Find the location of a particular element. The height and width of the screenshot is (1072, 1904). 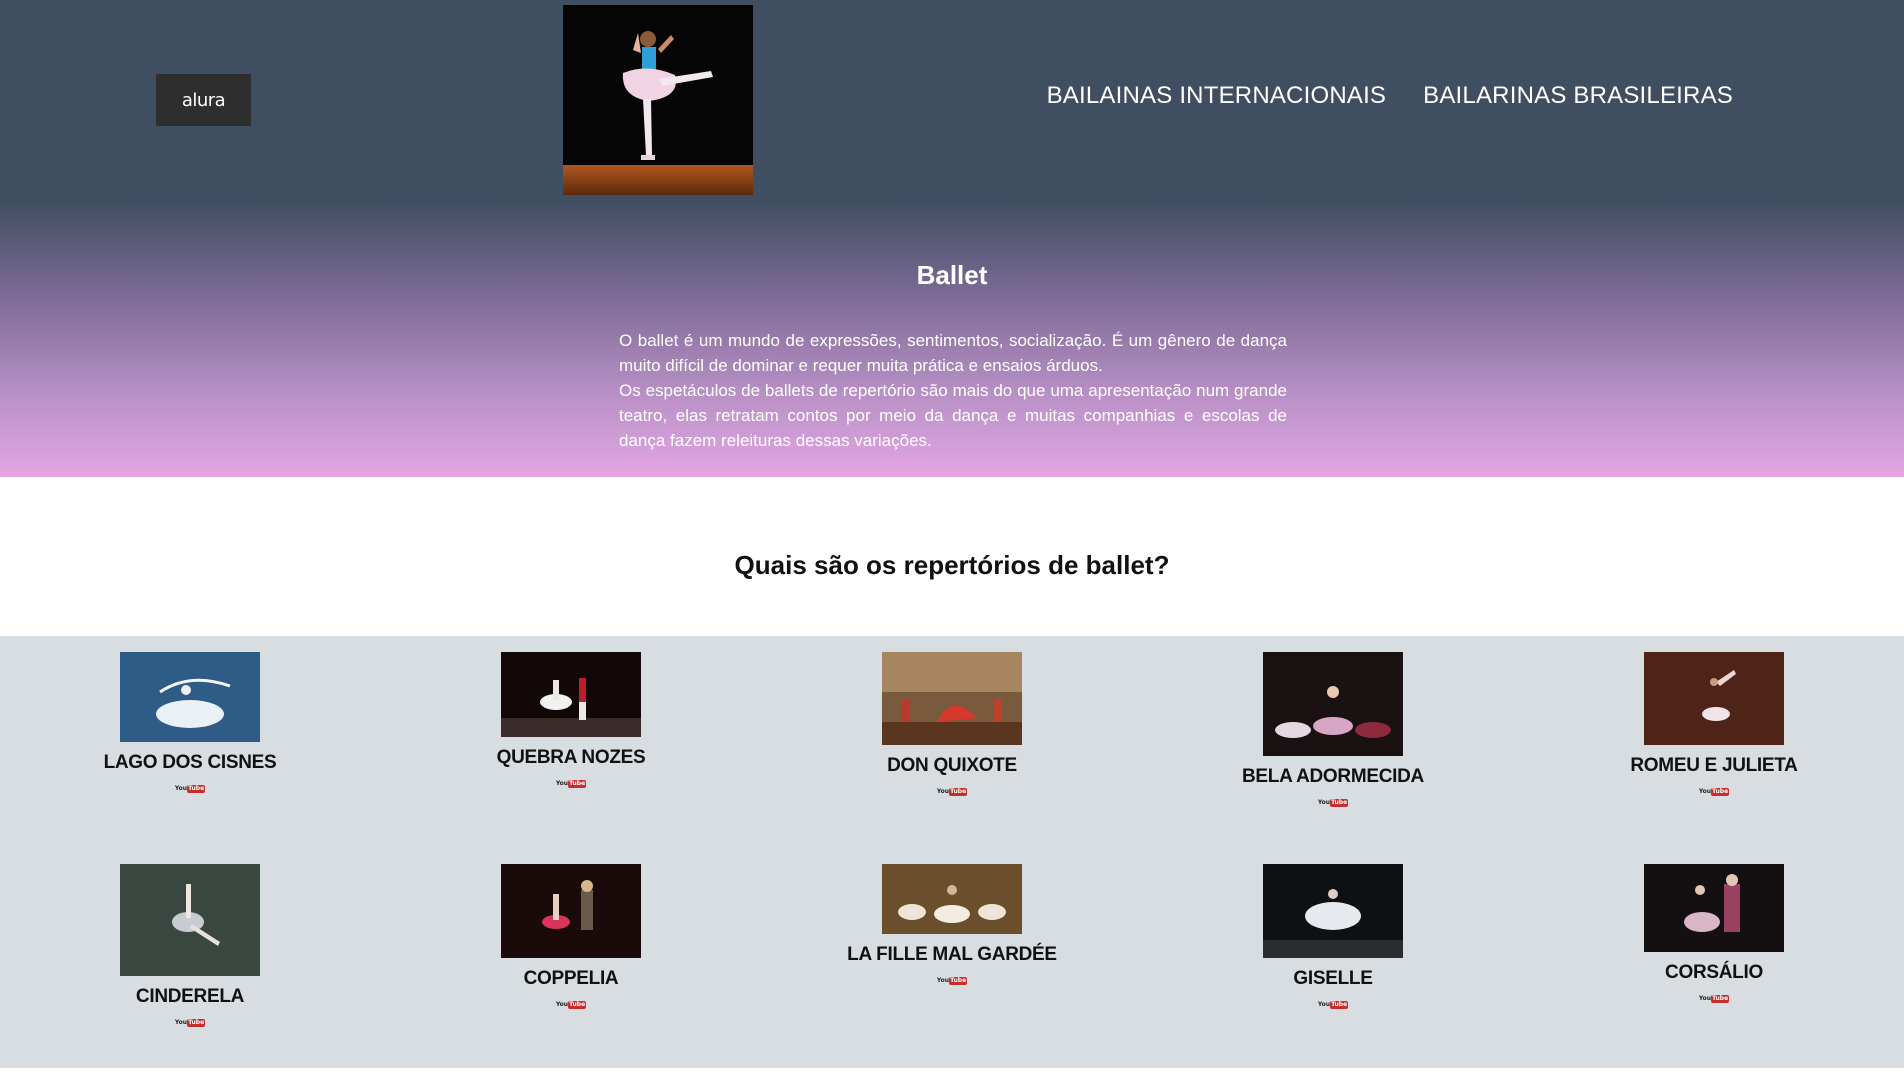

repertoire-card-lago-dos-cisnes: LAGO DOS CISNES You Tube is located at coordinates (190, 723).